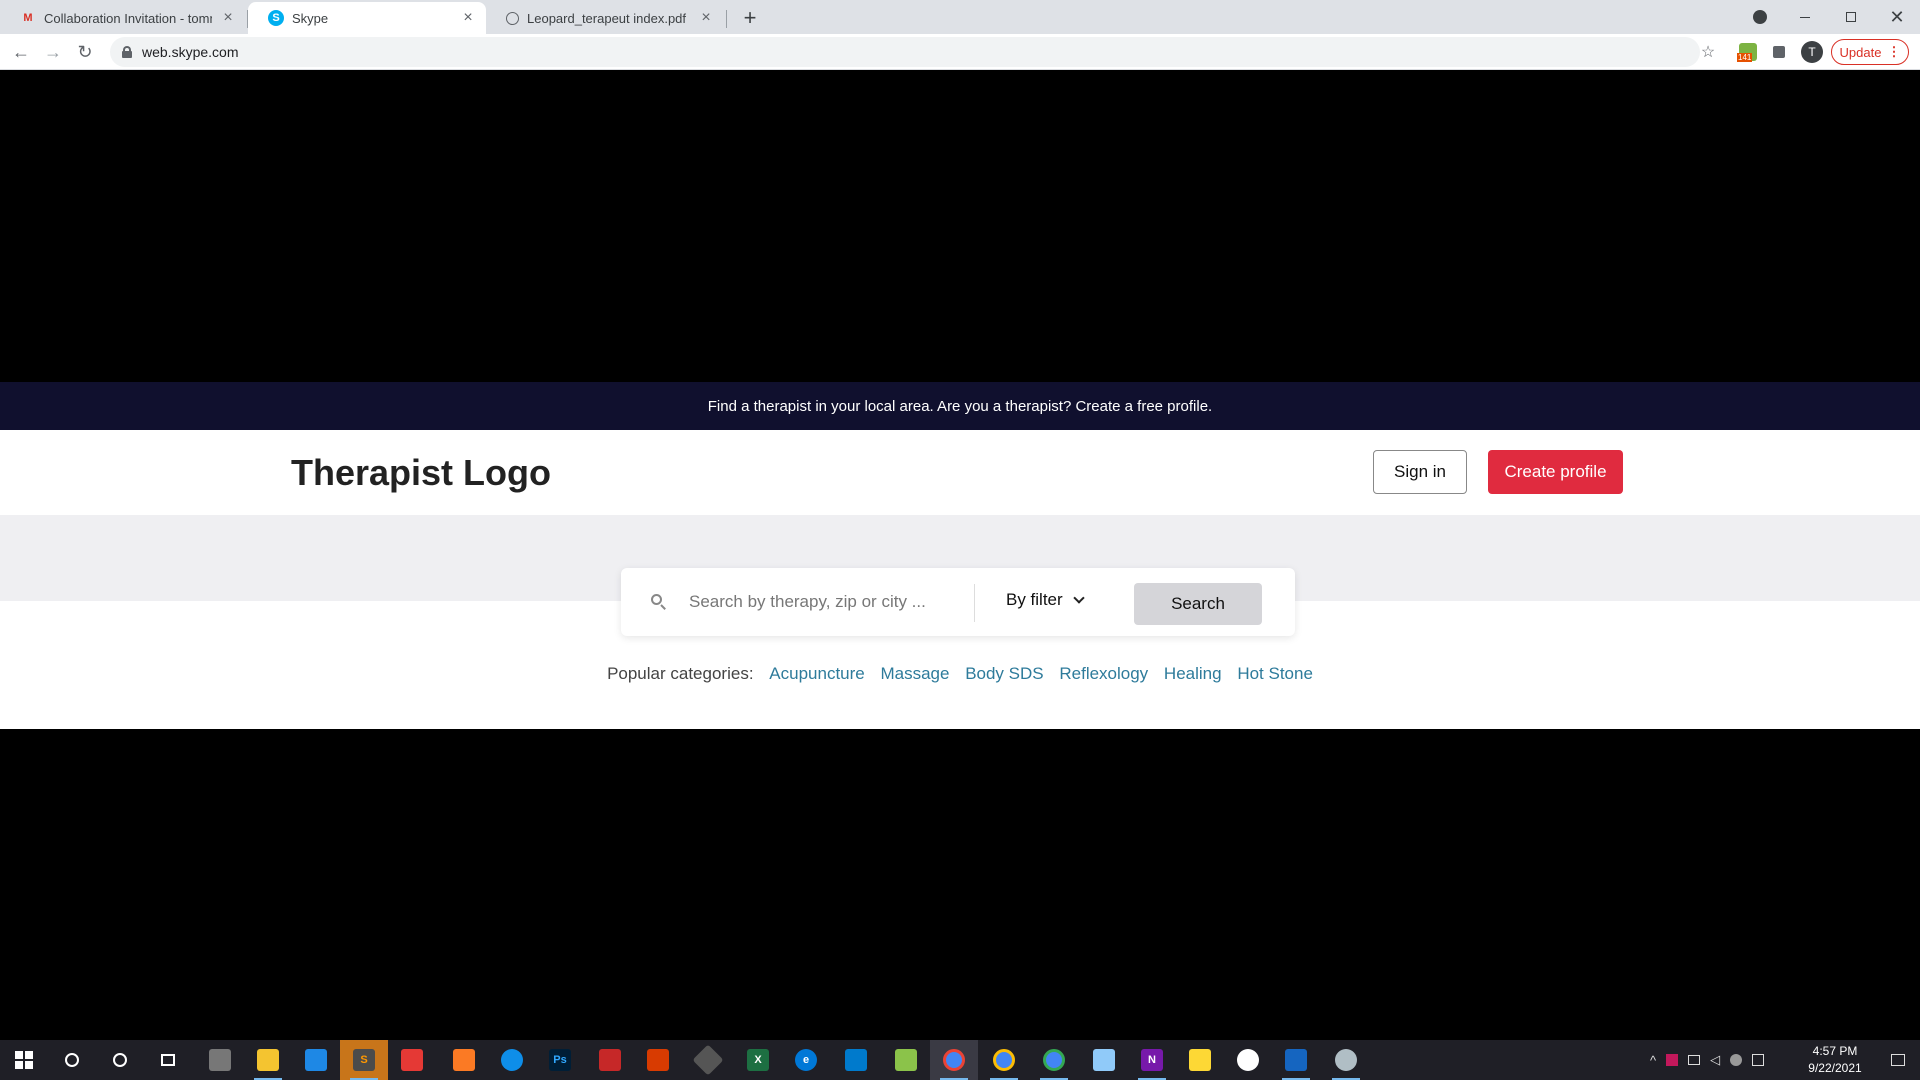 The width and height of the screenshot is (1920, 1080). I want to click on tab-title: Skype, so click(310, 18).